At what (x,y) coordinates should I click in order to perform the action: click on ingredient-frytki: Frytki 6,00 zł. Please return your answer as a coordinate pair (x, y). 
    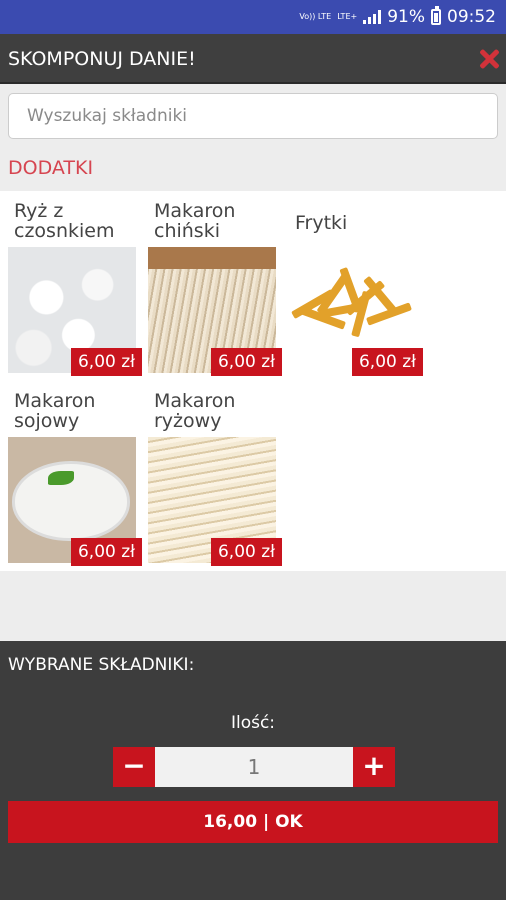
    Looking at the image, I should click on (356, 283).